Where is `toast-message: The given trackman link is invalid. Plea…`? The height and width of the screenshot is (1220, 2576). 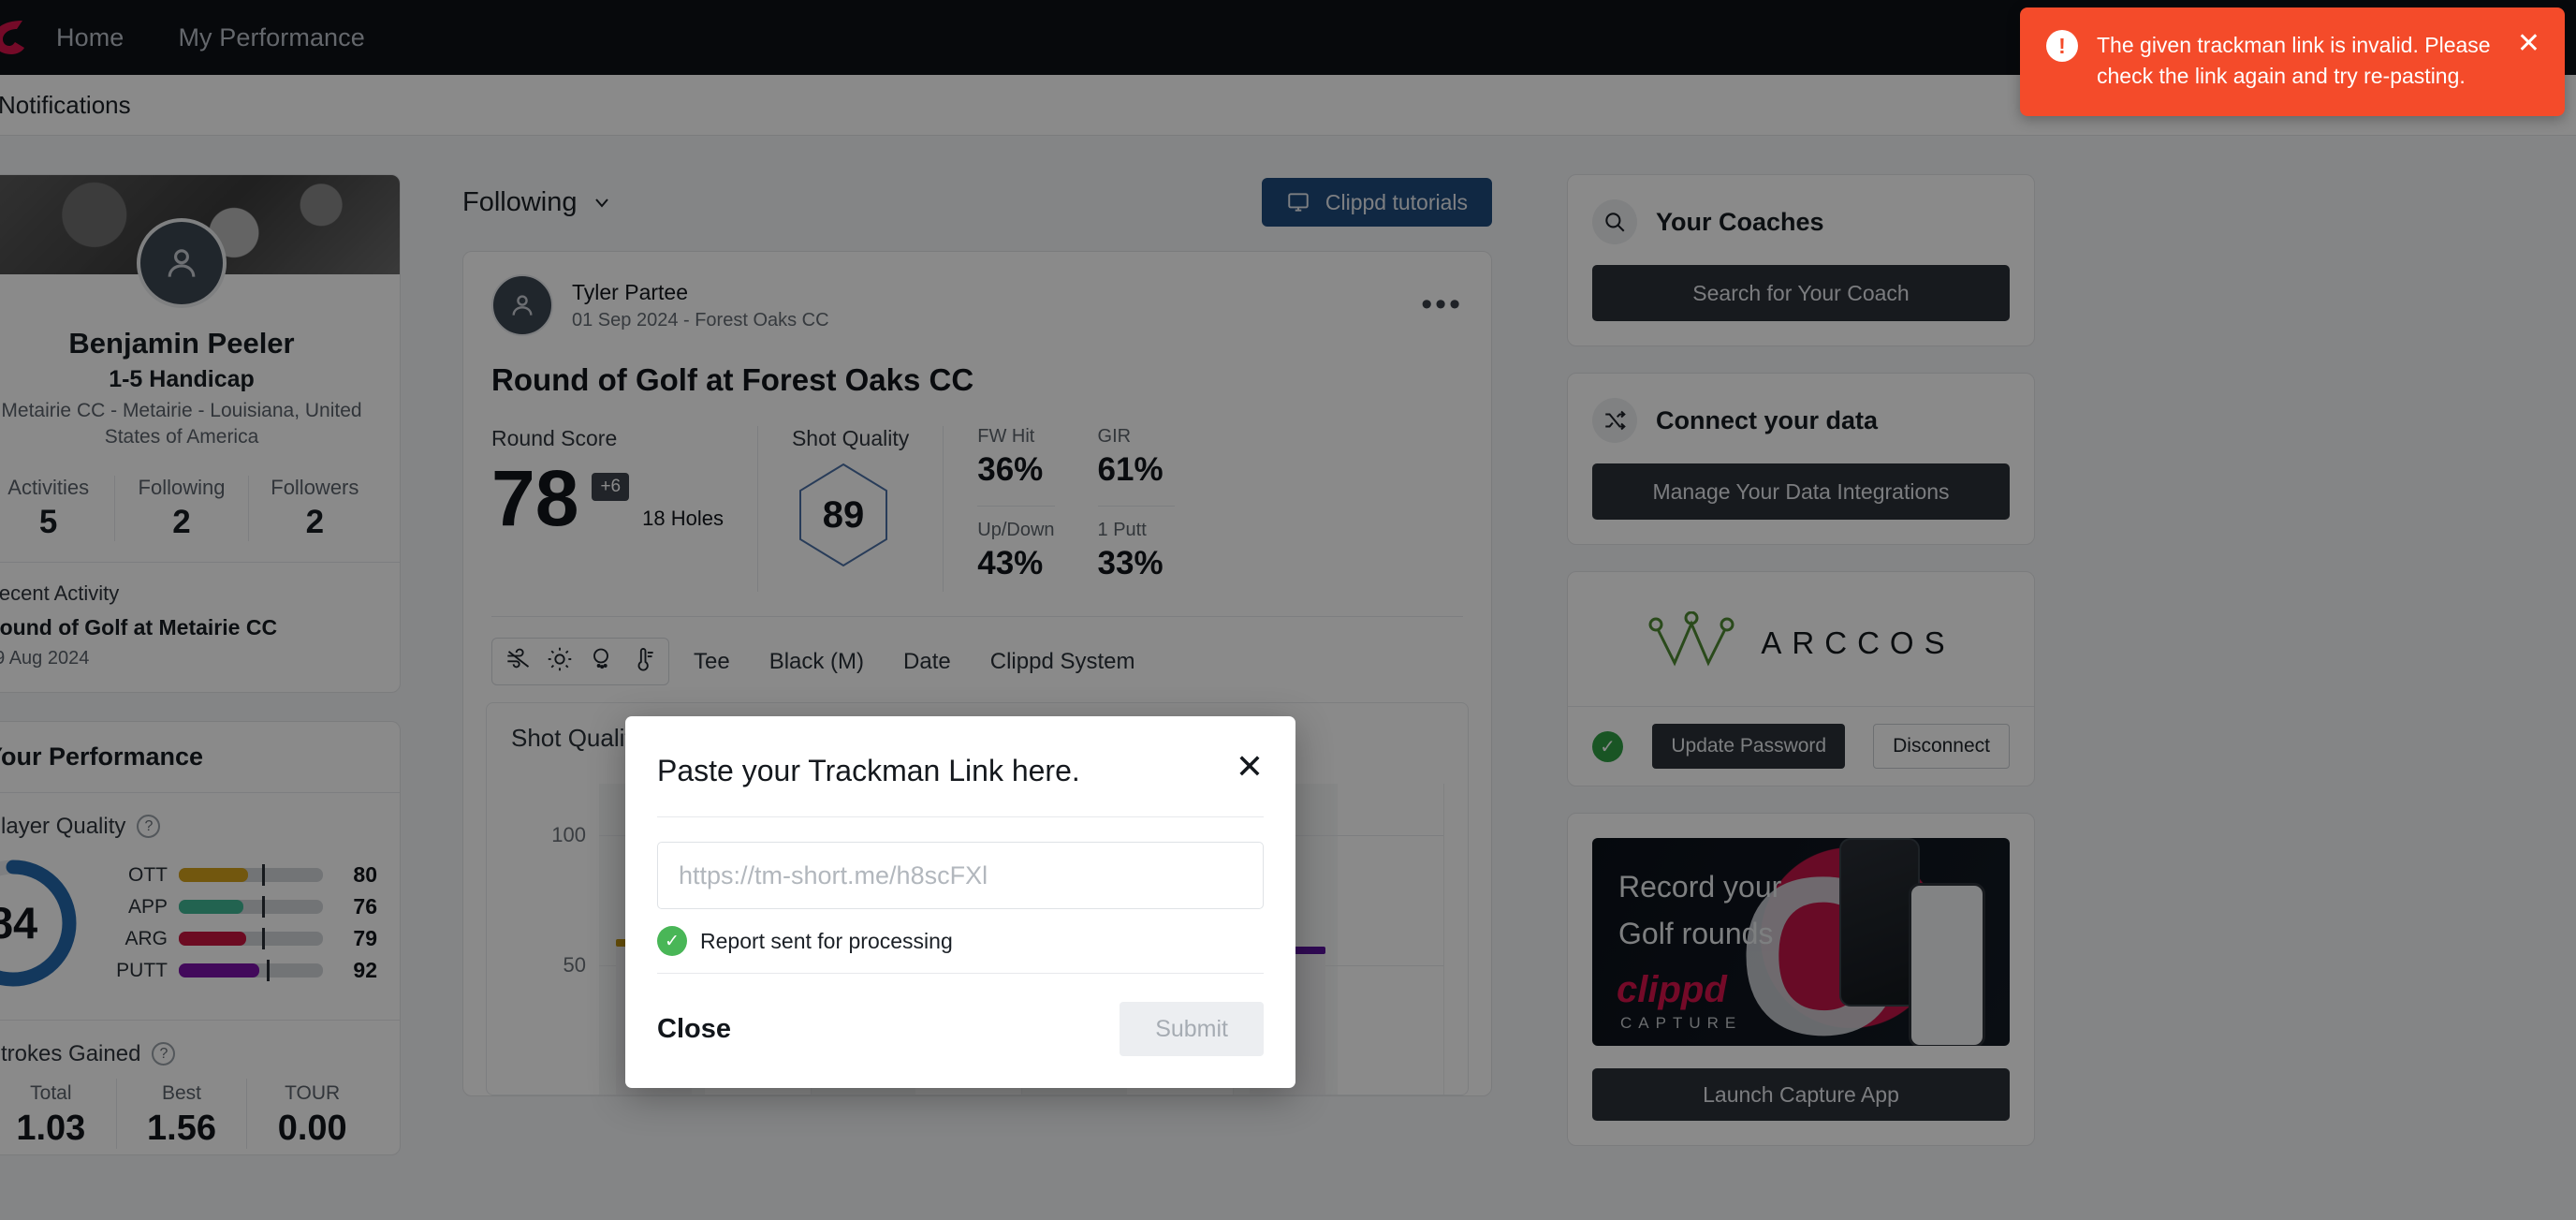
toast-message: The given trackman link is invalid. Plea… is located at coordinates (2294, 61).